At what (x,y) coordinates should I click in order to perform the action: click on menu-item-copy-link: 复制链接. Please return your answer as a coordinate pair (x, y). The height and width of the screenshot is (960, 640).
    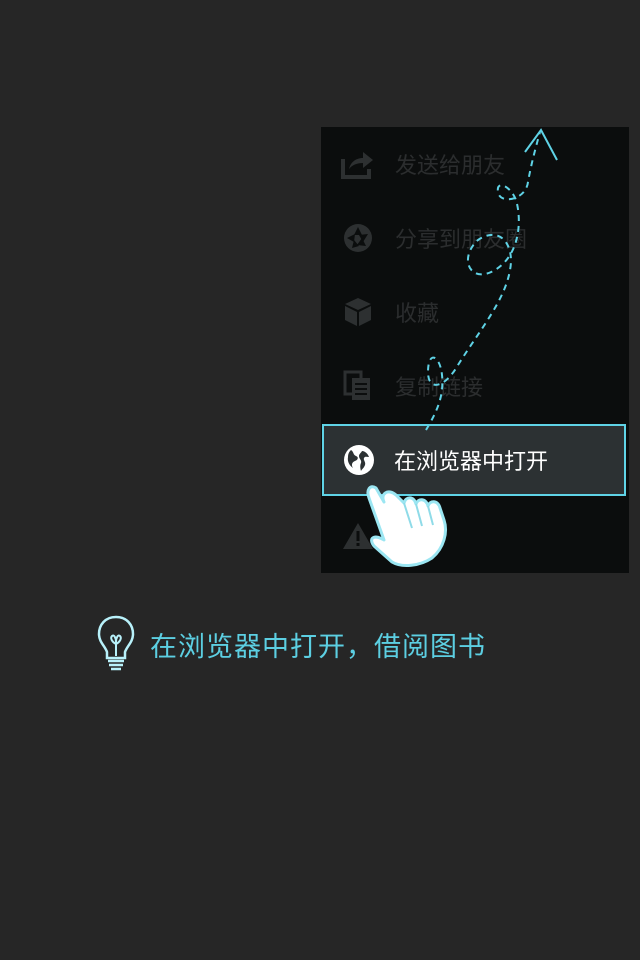
    Looking at the image, I should click on (475, 386).